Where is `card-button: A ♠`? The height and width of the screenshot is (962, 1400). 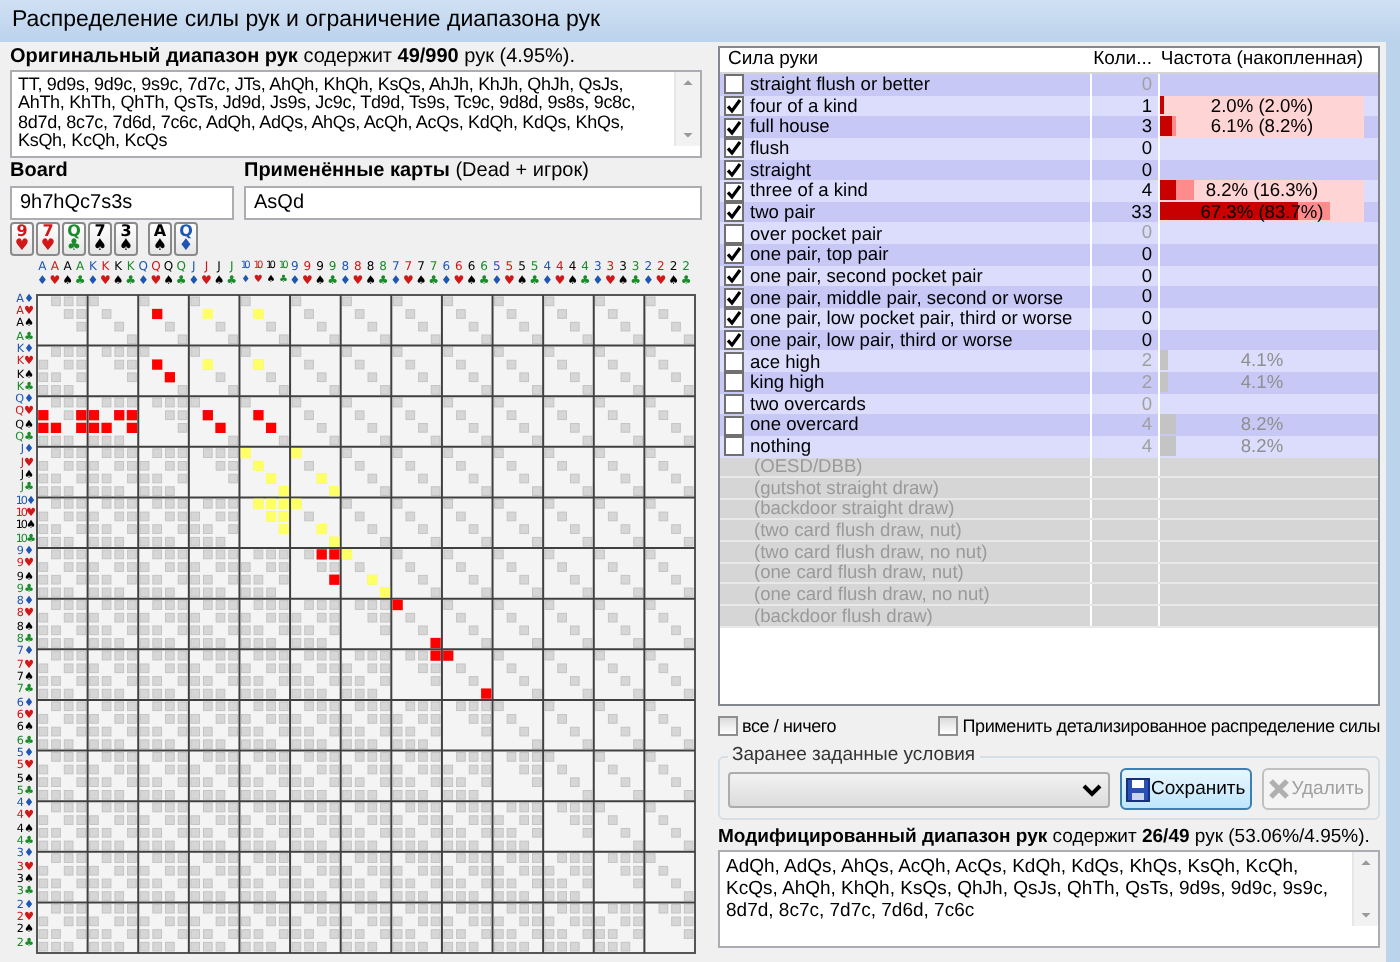
card-button: A ♠ is located at coordinates (160, 238).